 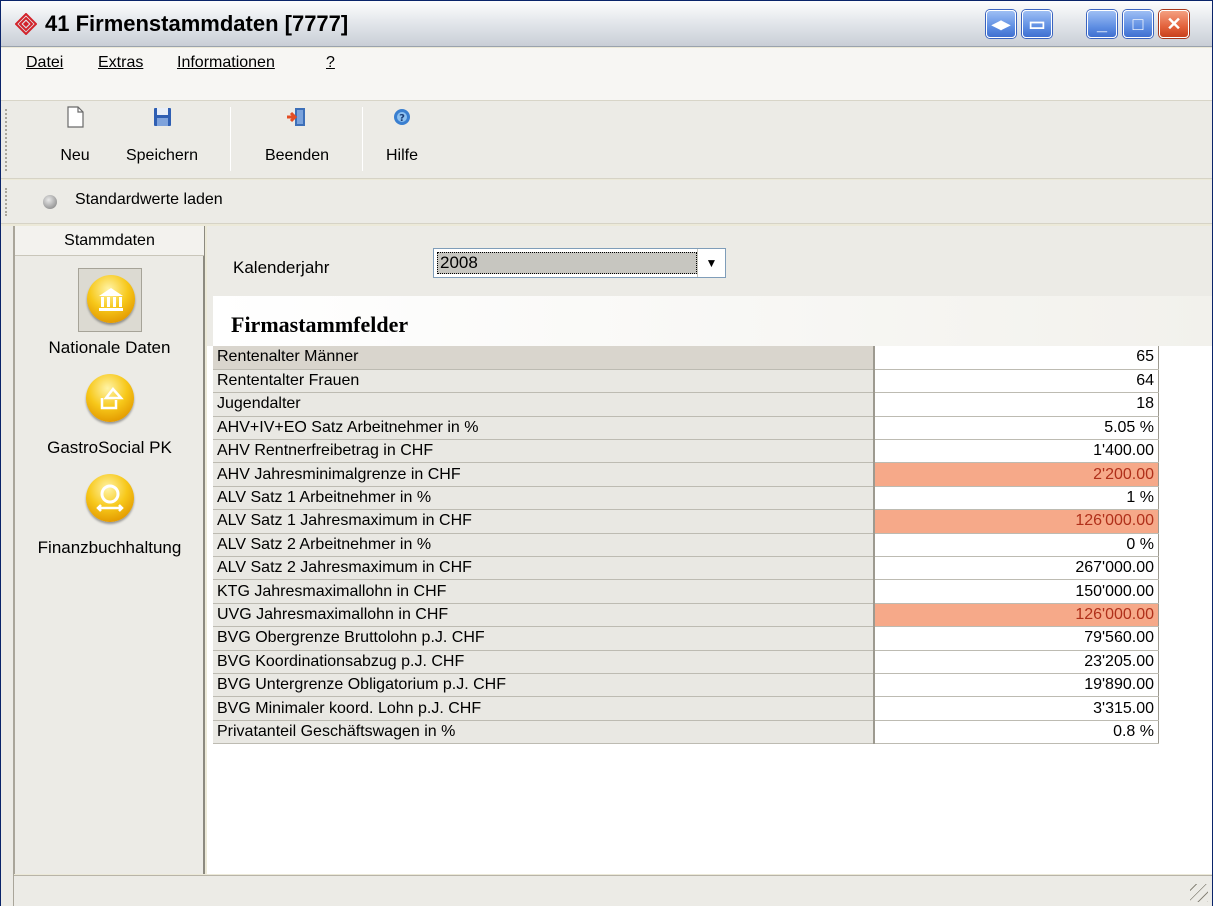 What do you see at coordinates (1016, 404) in the screenshot?
I see `field-value: 18` at bounding box center [1016, 404].